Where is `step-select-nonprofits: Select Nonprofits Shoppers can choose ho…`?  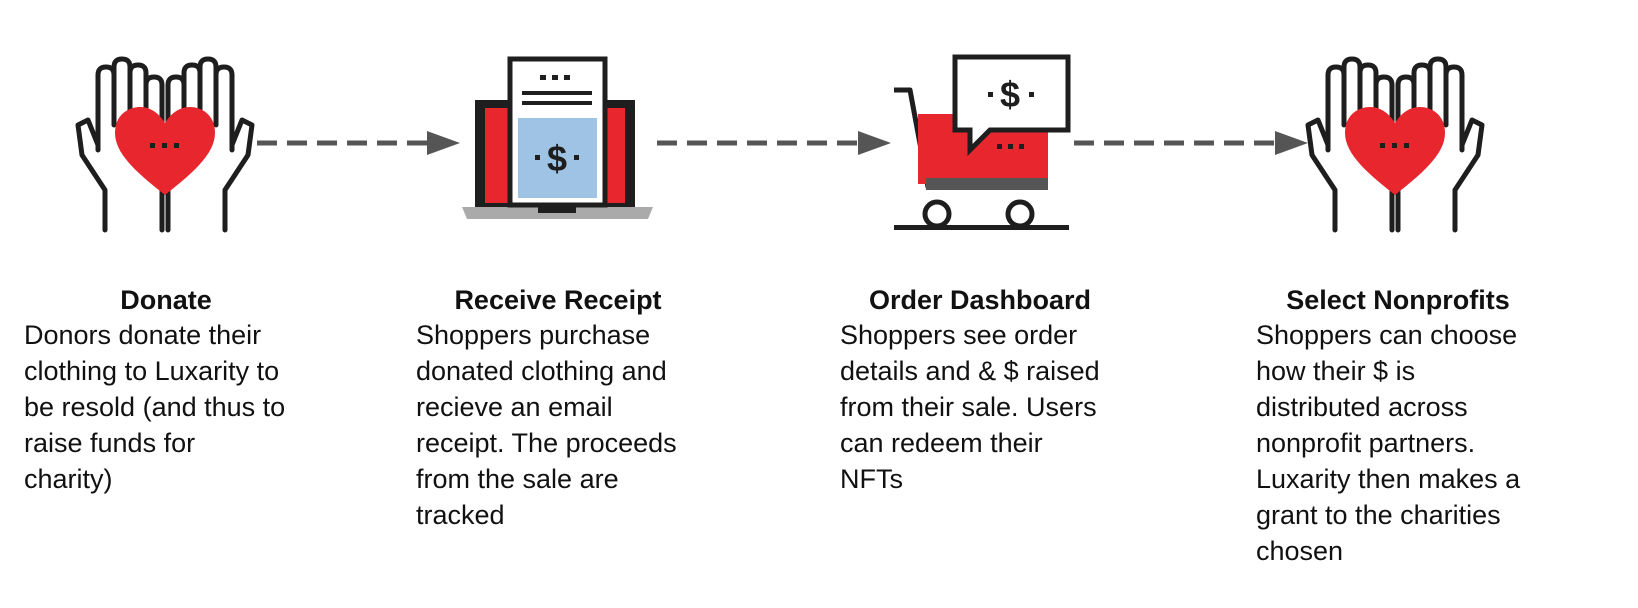 step-select-nonprofits: Select Nonprofits Shoppers can choose ho… is located at coordinates (1406, 426).